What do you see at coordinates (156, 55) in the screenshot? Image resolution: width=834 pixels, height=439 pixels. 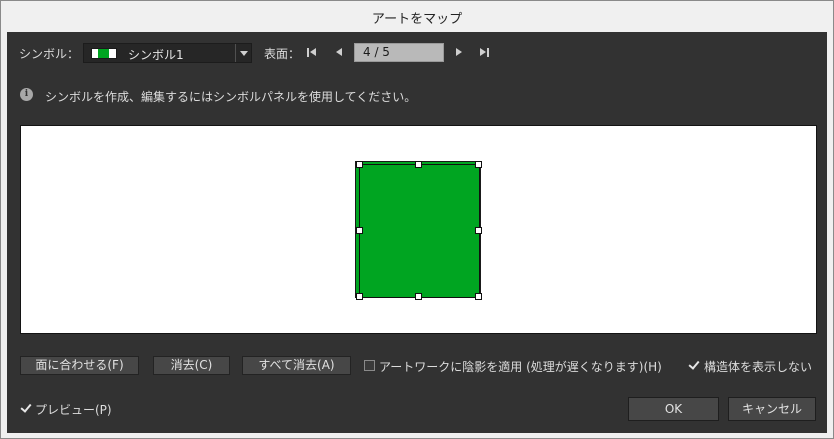 I see `symbol-dropdown-value: シンボル1` at bounding box center [156, 55].